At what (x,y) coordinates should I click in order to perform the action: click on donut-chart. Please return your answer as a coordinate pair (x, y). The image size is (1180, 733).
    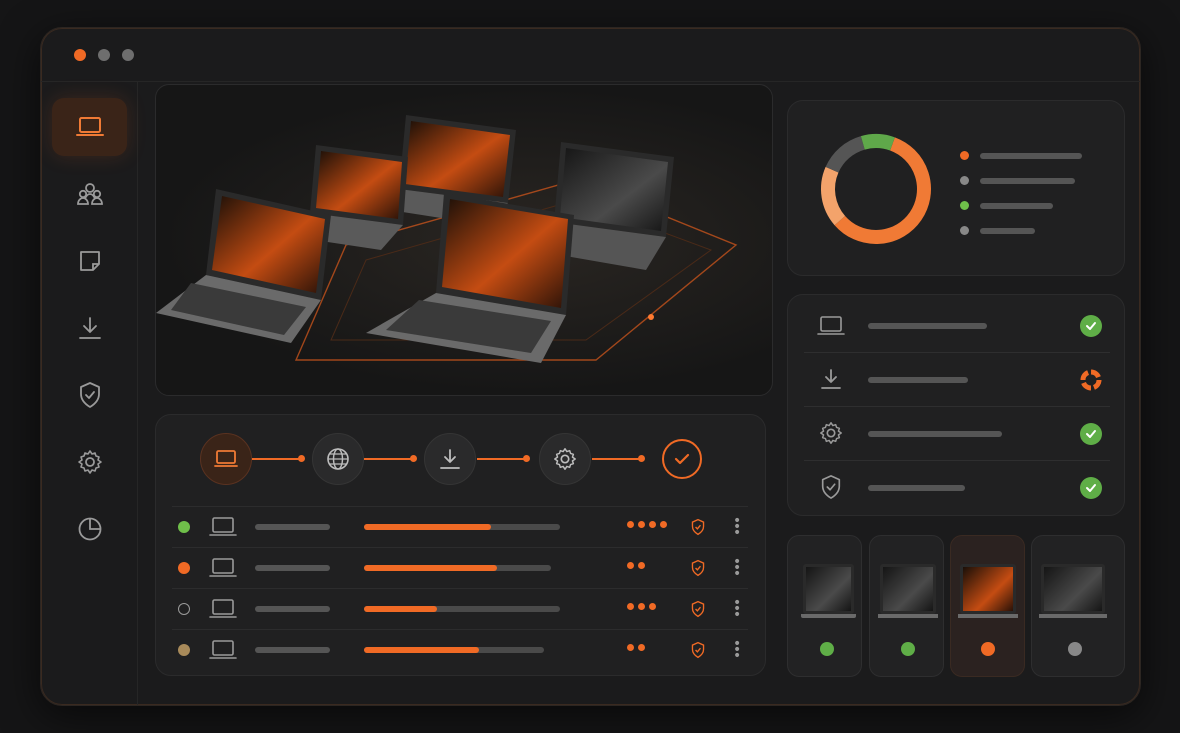
    Looking at the image, I should click on (876, 189).